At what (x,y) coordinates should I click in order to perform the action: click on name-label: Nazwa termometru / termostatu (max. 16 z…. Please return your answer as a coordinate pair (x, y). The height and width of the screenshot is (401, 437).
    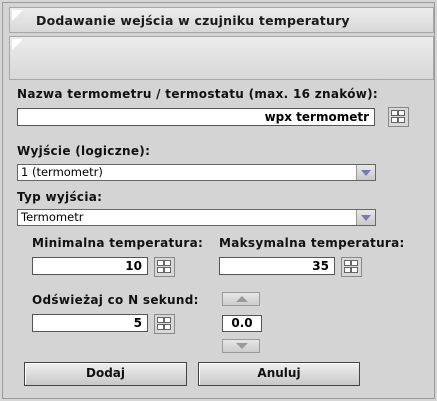
    Looking at the image, I should click on (198, 94).